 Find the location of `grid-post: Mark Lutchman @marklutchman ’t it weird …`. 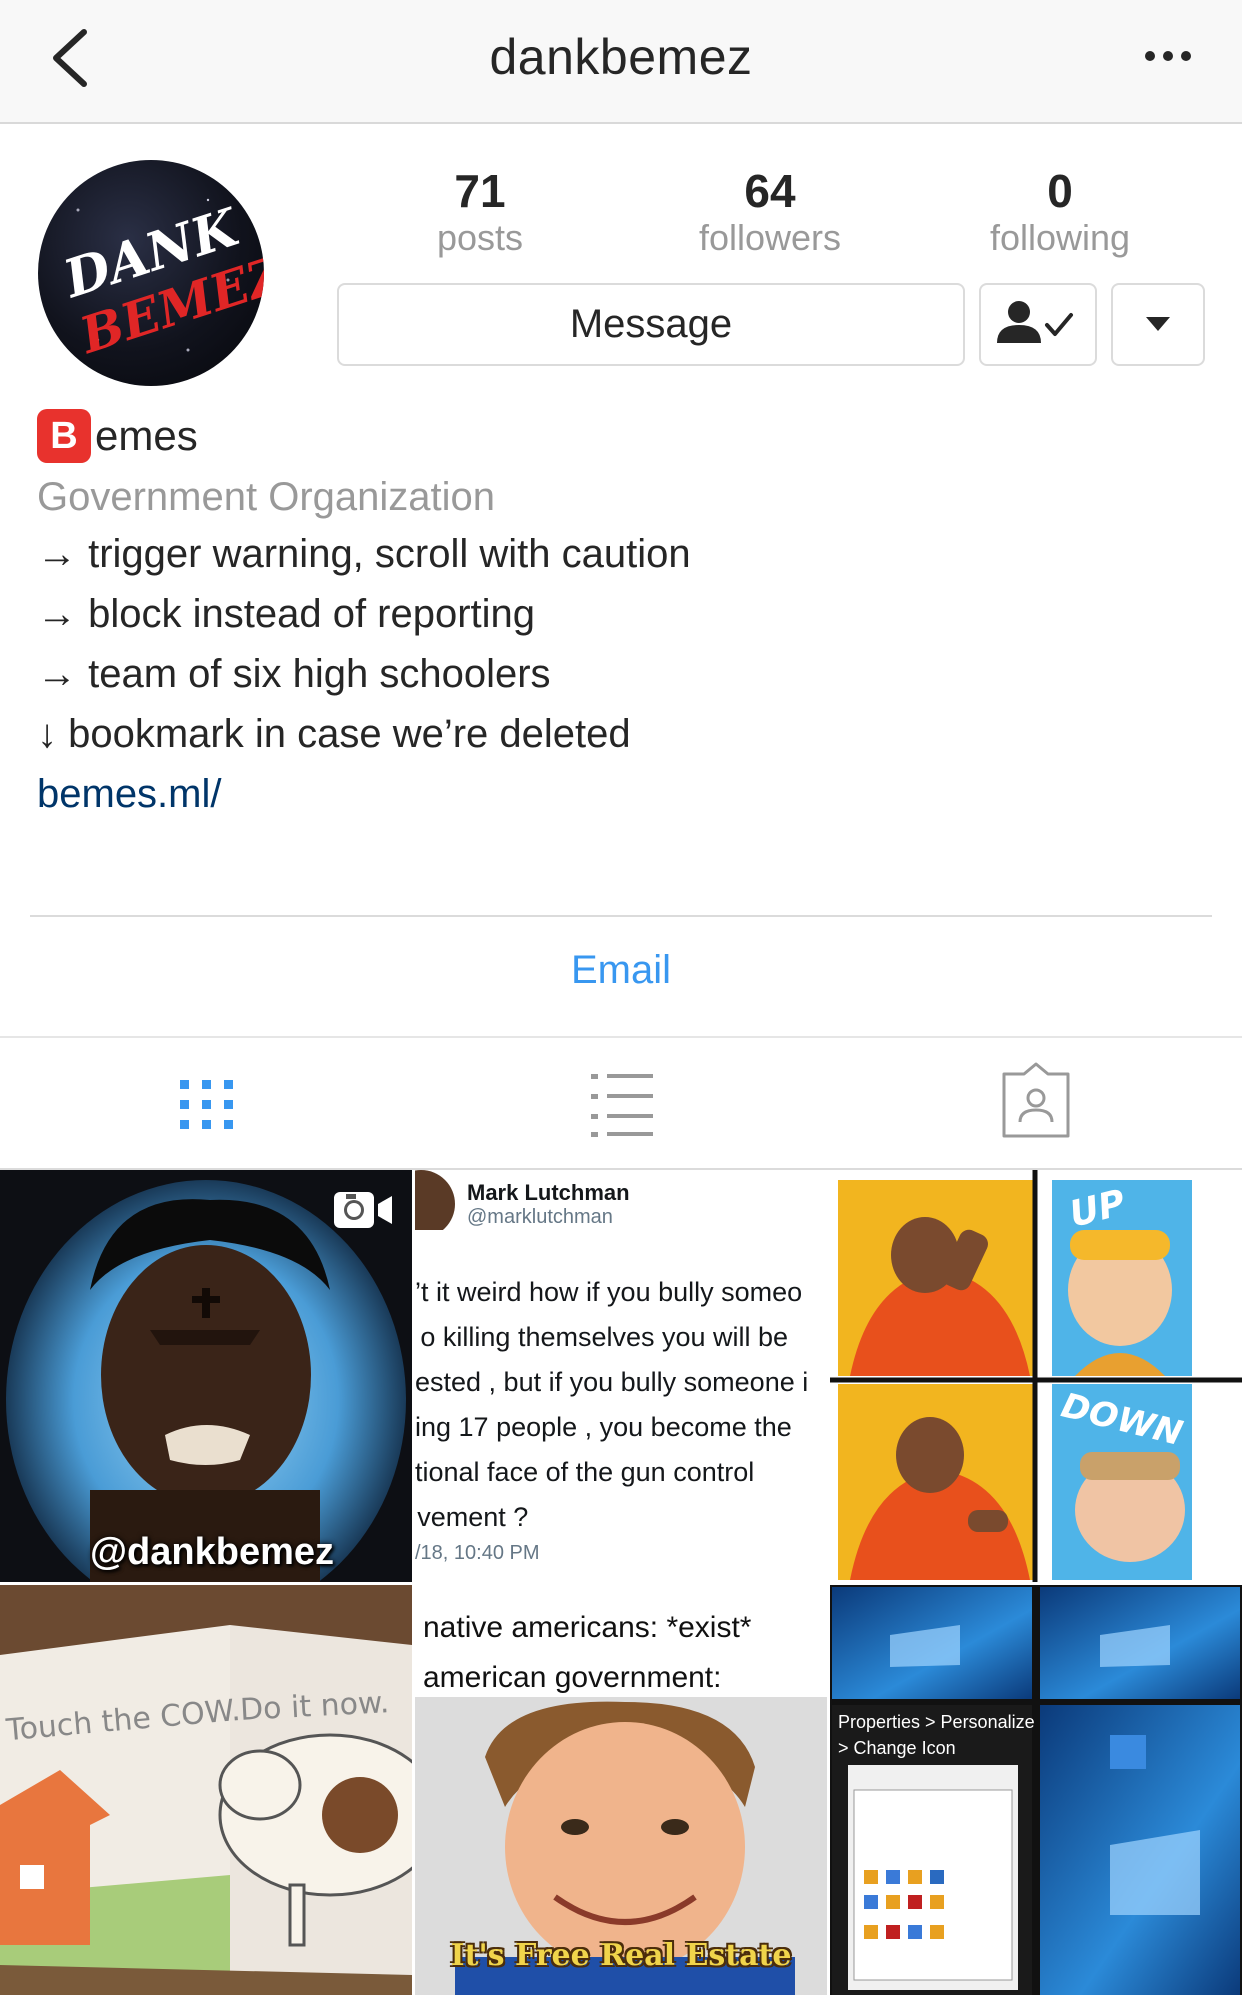

grid-post: Mark Lutchman @marklutchman ’t it weird … is located at coordinates (621, 1376).